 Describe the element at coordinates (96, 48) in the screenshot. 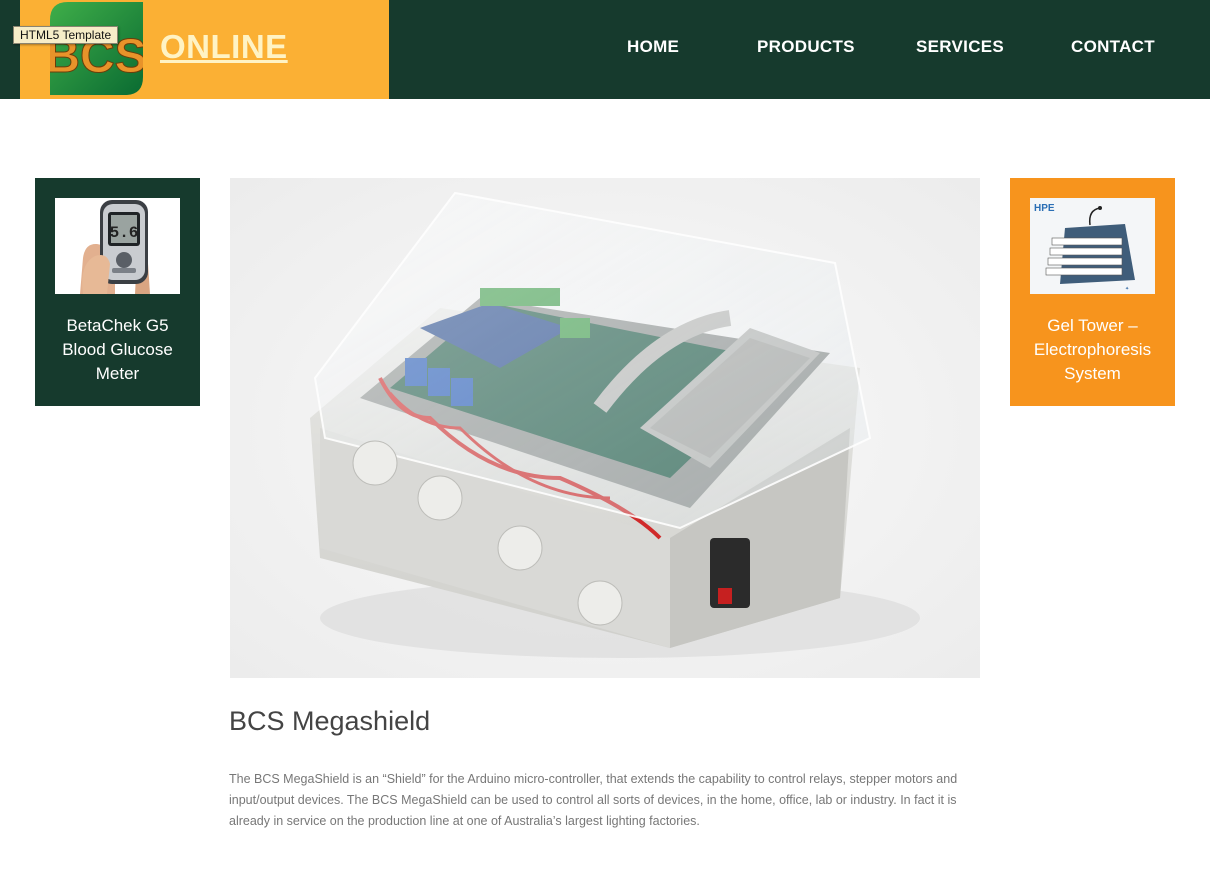

I see `bcs-logo: BCS` at that location.